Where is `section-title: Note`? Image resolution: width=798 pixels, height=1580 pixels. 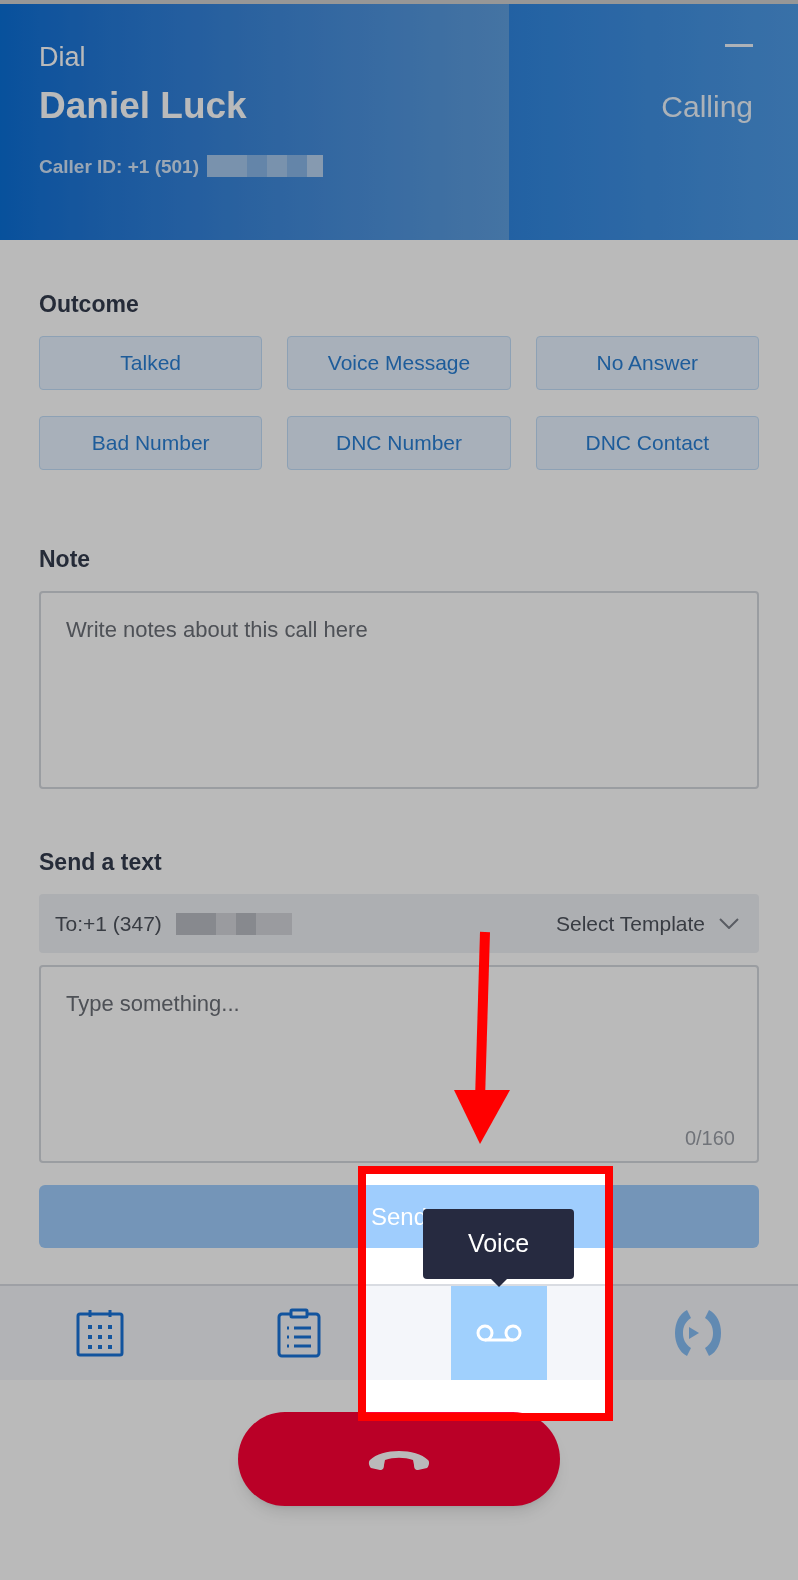 section-title: Note is located at coordinates (65, 559).